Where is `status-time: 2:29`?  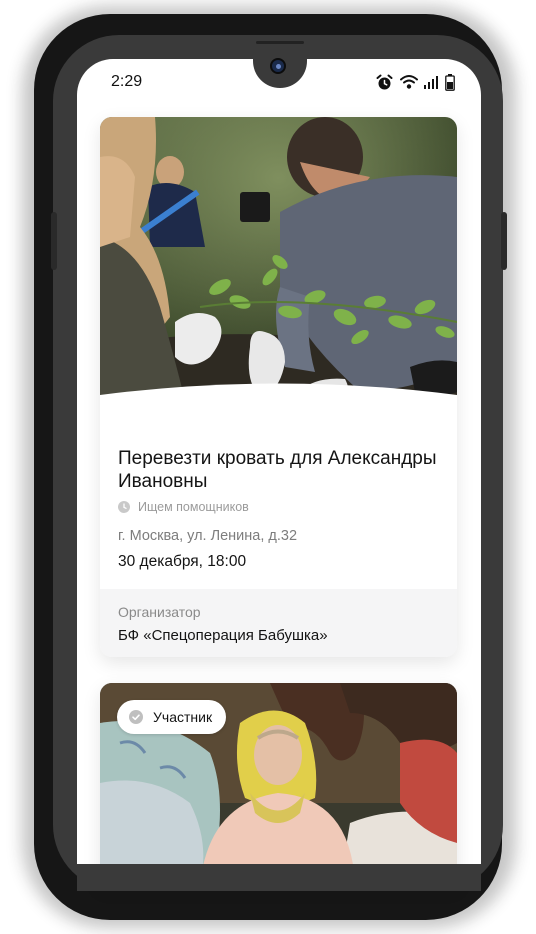 status-time: 2:29 is located at coordinates (127, 81).